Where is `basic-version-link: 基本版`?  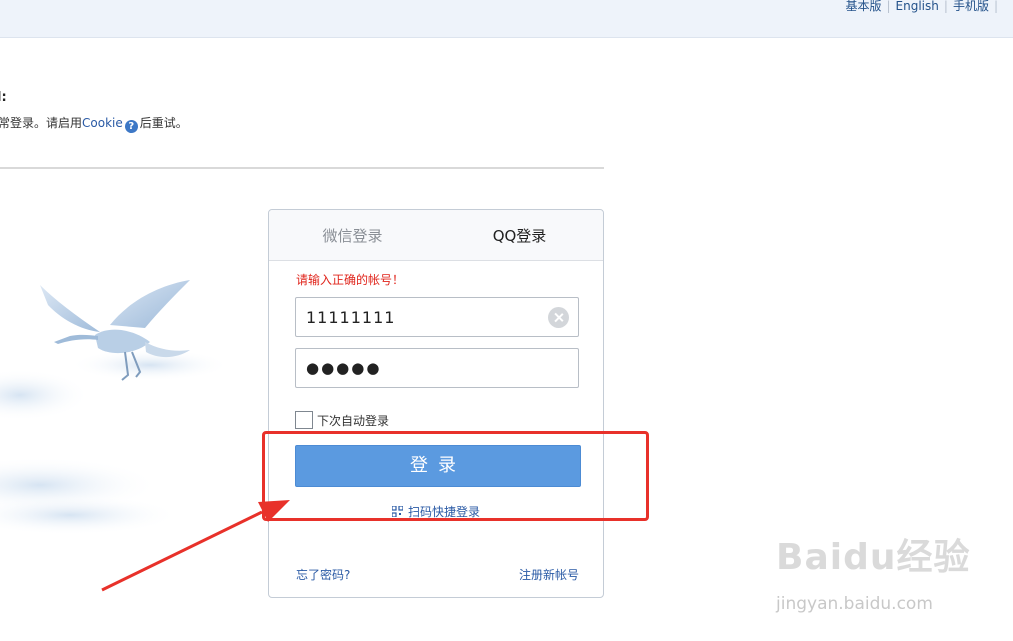
basic-version-link: 基本版 is located at coordinates (863, 6).